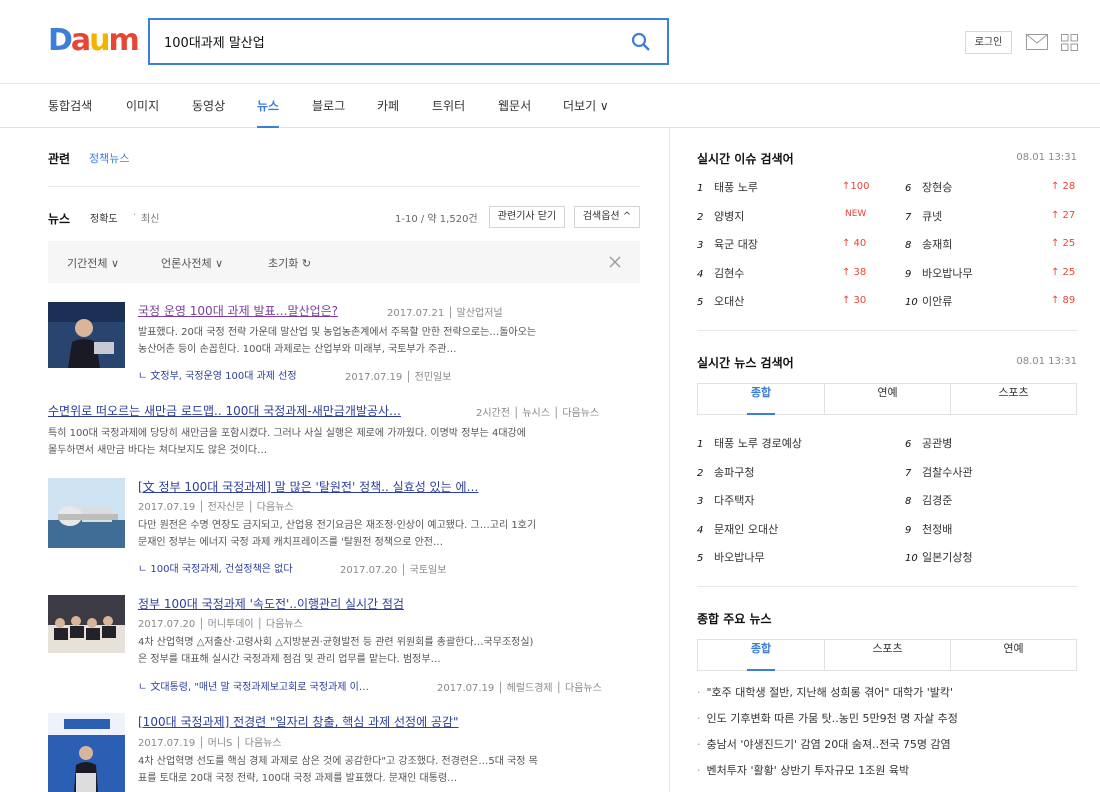  What do you see at coordinates (215, 567) in the screenshot?
I see `related-article-link: ㄴ 100대 국정과제, 건설정책은 없다` at bounding box center [215, 567].